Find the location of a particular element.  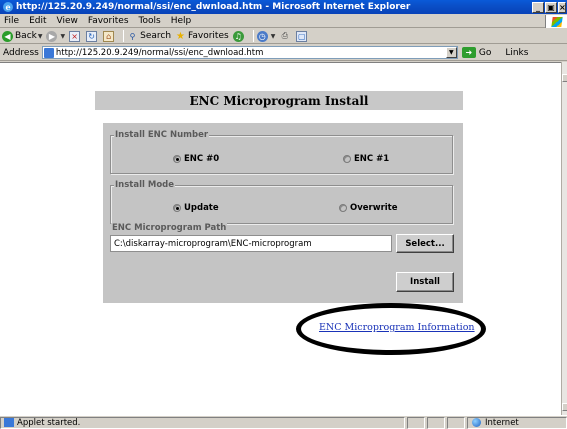

minimize-button: _ is located at coordinates (538, 7).